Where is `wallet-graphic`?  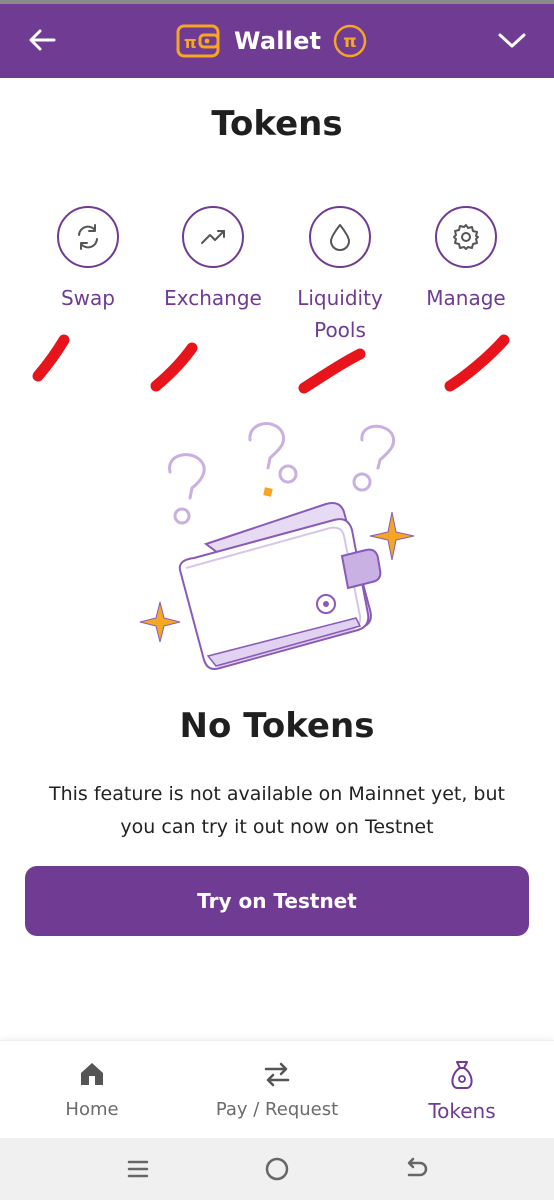
wallet-graphic is located at coordinates (280, 586).